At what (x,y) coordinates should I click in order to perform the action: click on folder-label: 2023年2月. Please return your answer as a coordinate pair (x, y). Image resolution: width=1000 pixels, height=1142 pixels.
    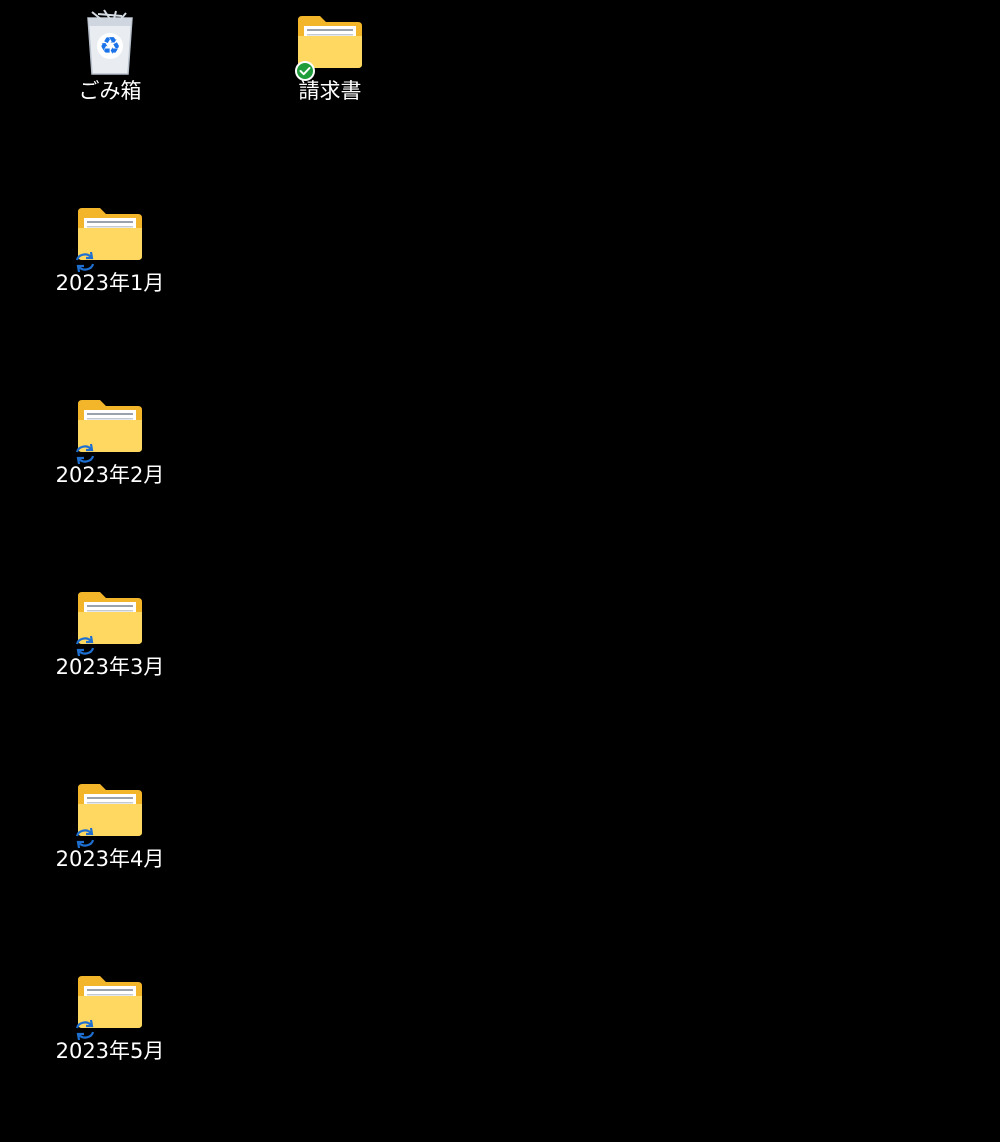
    Looking at the image, I should click on (110, 475).